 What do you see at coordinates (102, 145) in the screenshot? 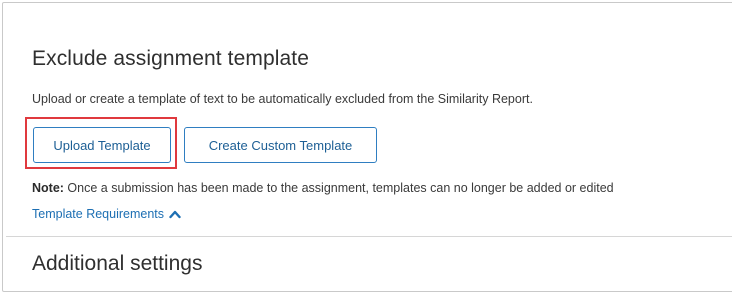
I see `upload-template-button: Upload Template` at bounding box center [102, 145].